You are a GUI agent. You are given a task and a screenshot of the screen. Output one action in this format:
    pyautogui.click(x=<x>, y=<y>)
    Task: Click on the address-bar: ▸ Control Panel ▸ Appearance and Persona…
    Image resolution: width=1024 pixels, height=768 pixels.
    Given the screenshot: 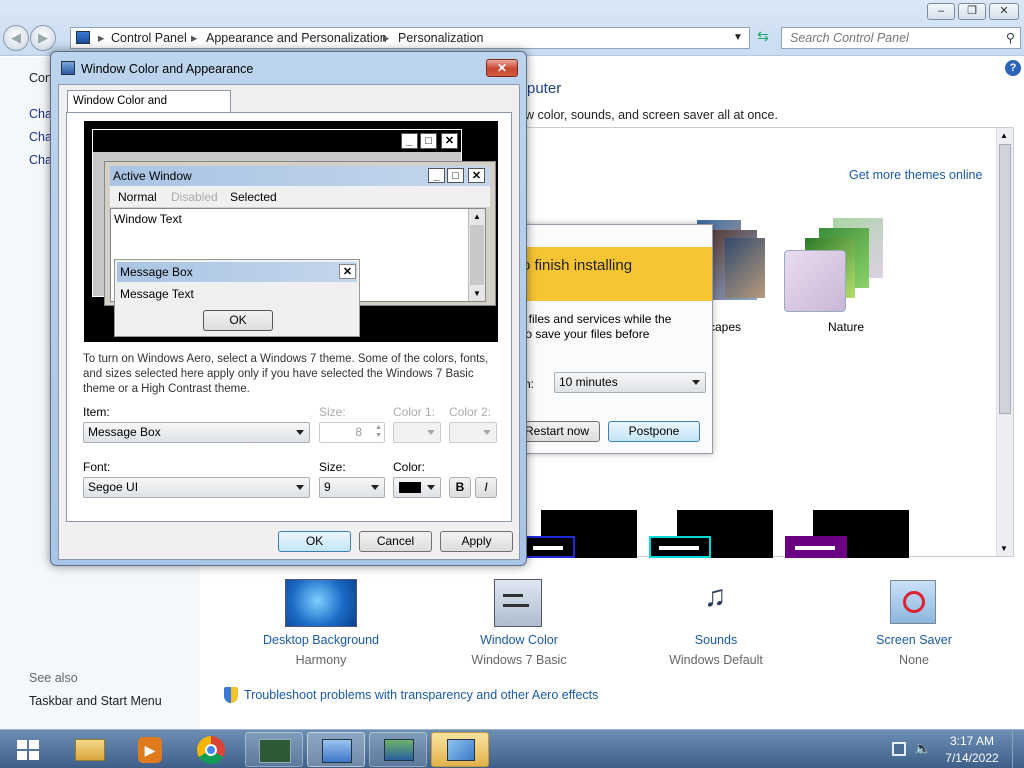 What is the action you would take?
    pyautogui.click(x=410, y=38)
    